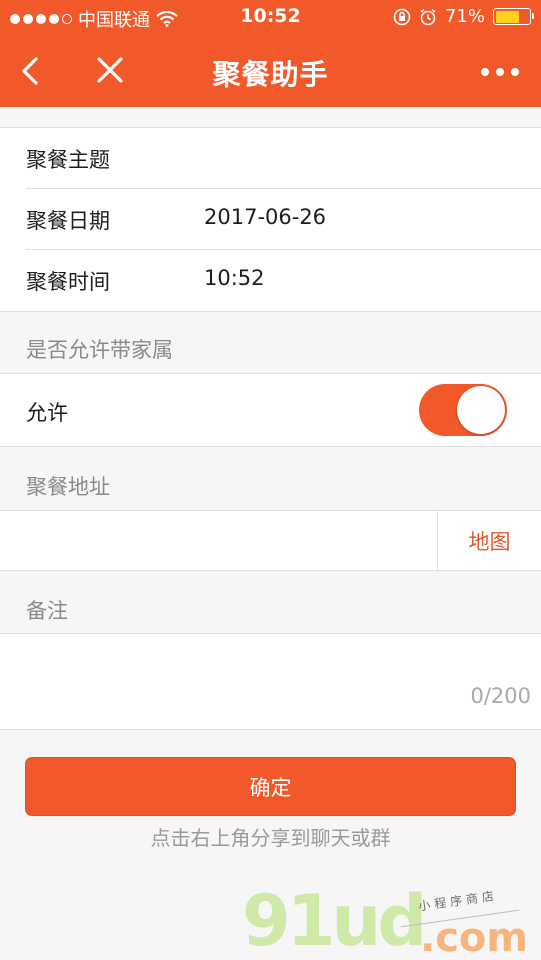 The image size is (541, 960). I want to click on allow-label: 允许, so click(47, 413).